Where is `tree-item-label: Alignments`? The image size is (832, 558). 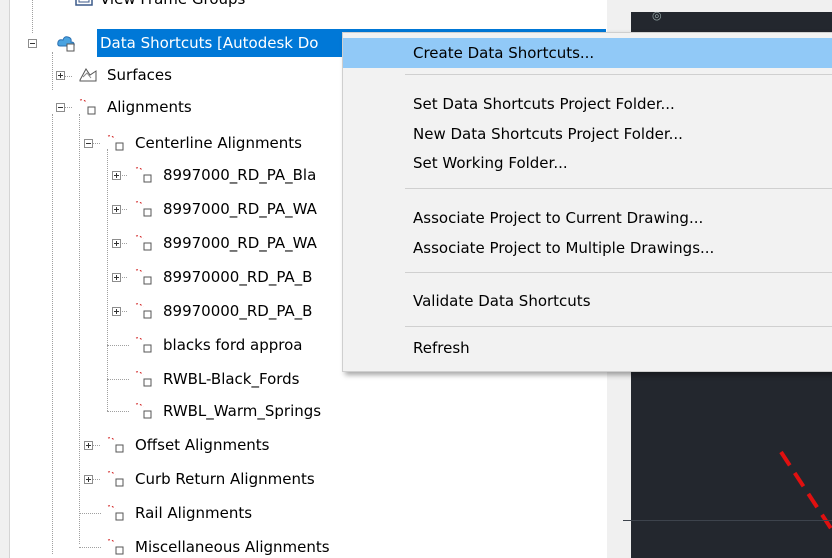 tree-item-label: Alignments is located at coordinates (149, 107).